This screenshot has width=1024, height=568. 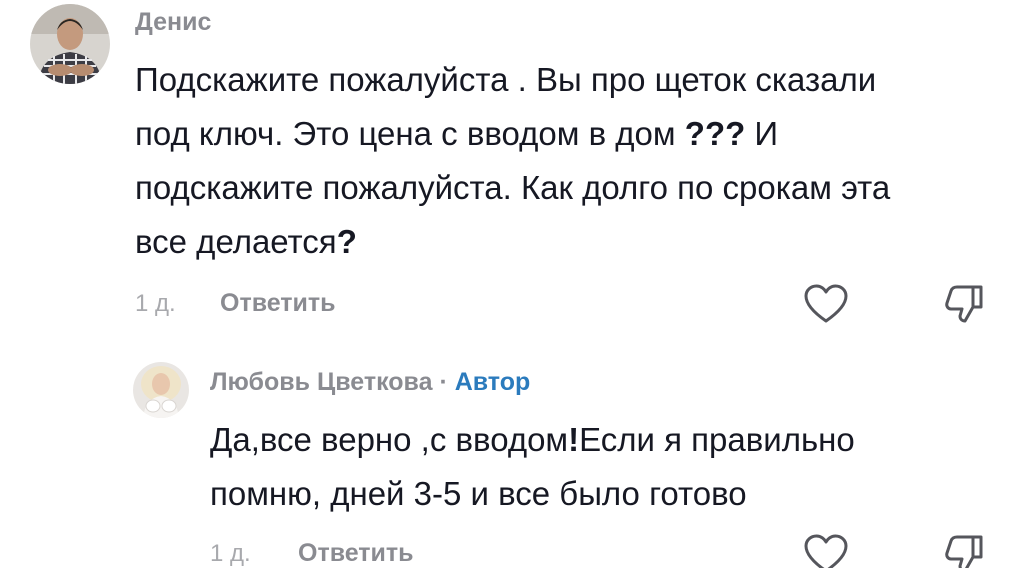 What do you see at coordinates (173, 22) in the screenshot?
I see `comment-username: Денис` at bounding box center [173, 22].